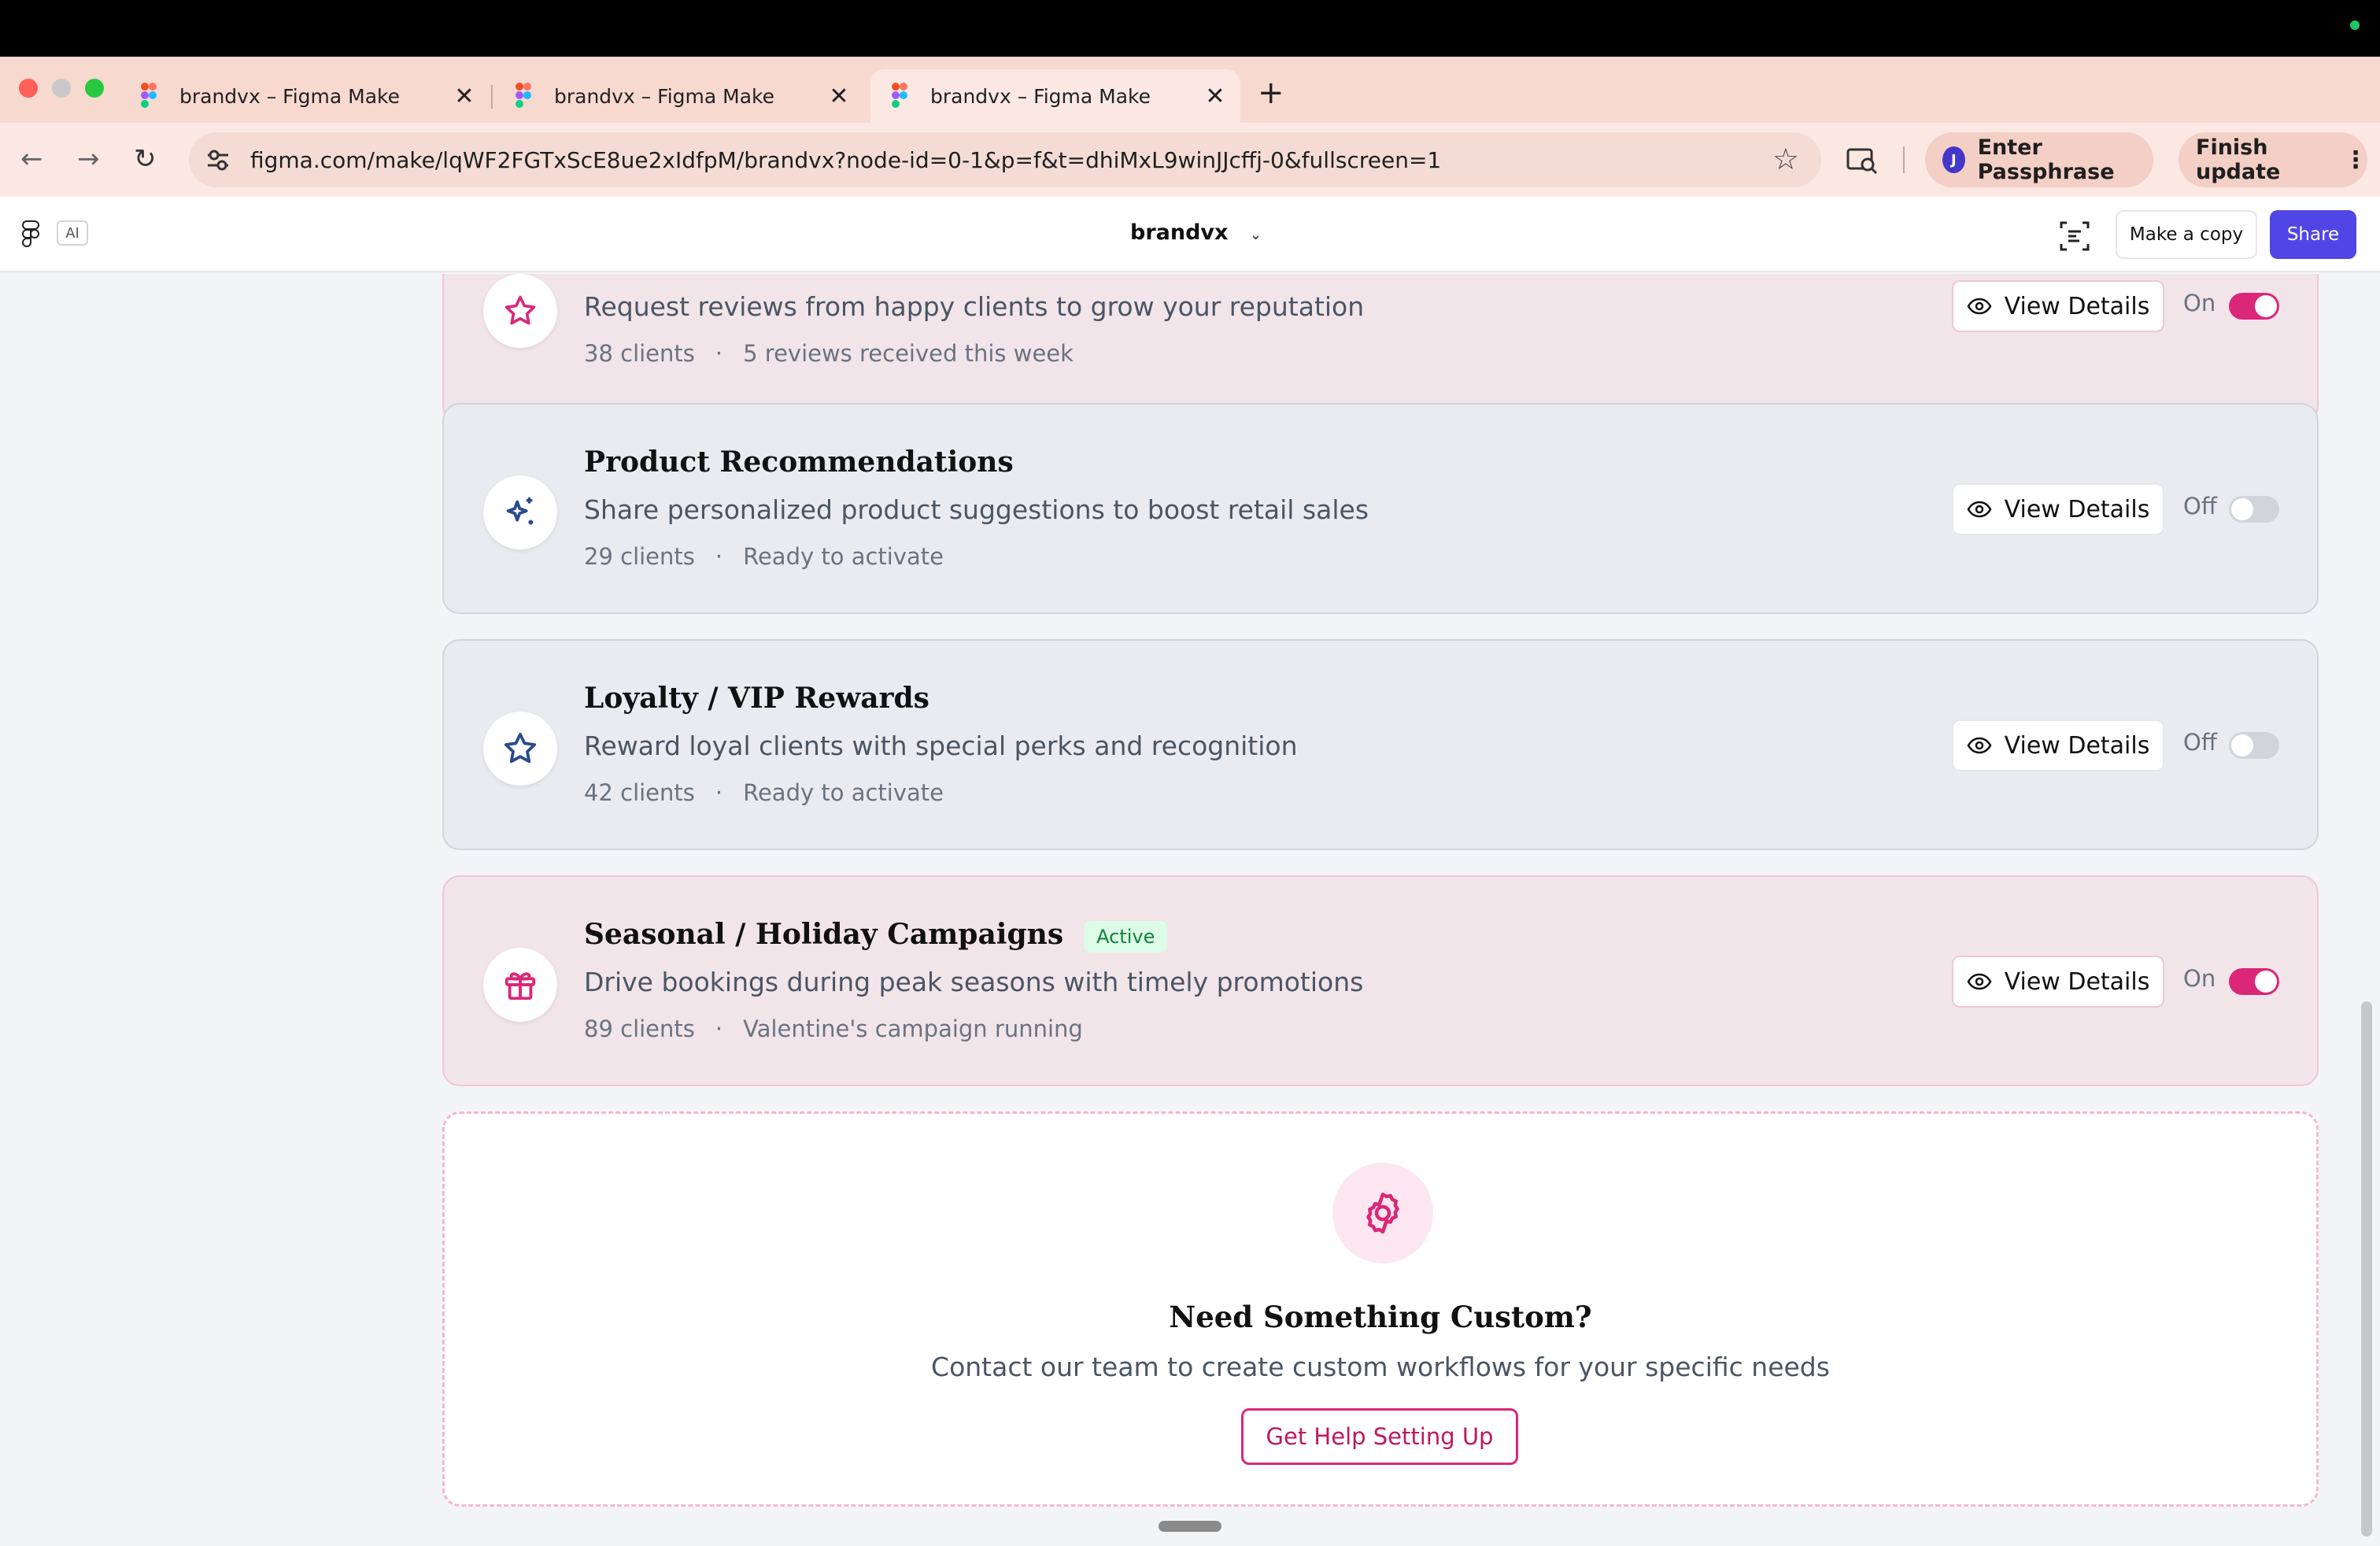 The height and width of the screenshot is (1546, 2380). What do you see at coordinates (1785, 159) in the screenshot?
I see `bookmark-star-icon: ☆` at bounding box center [1785, 159].